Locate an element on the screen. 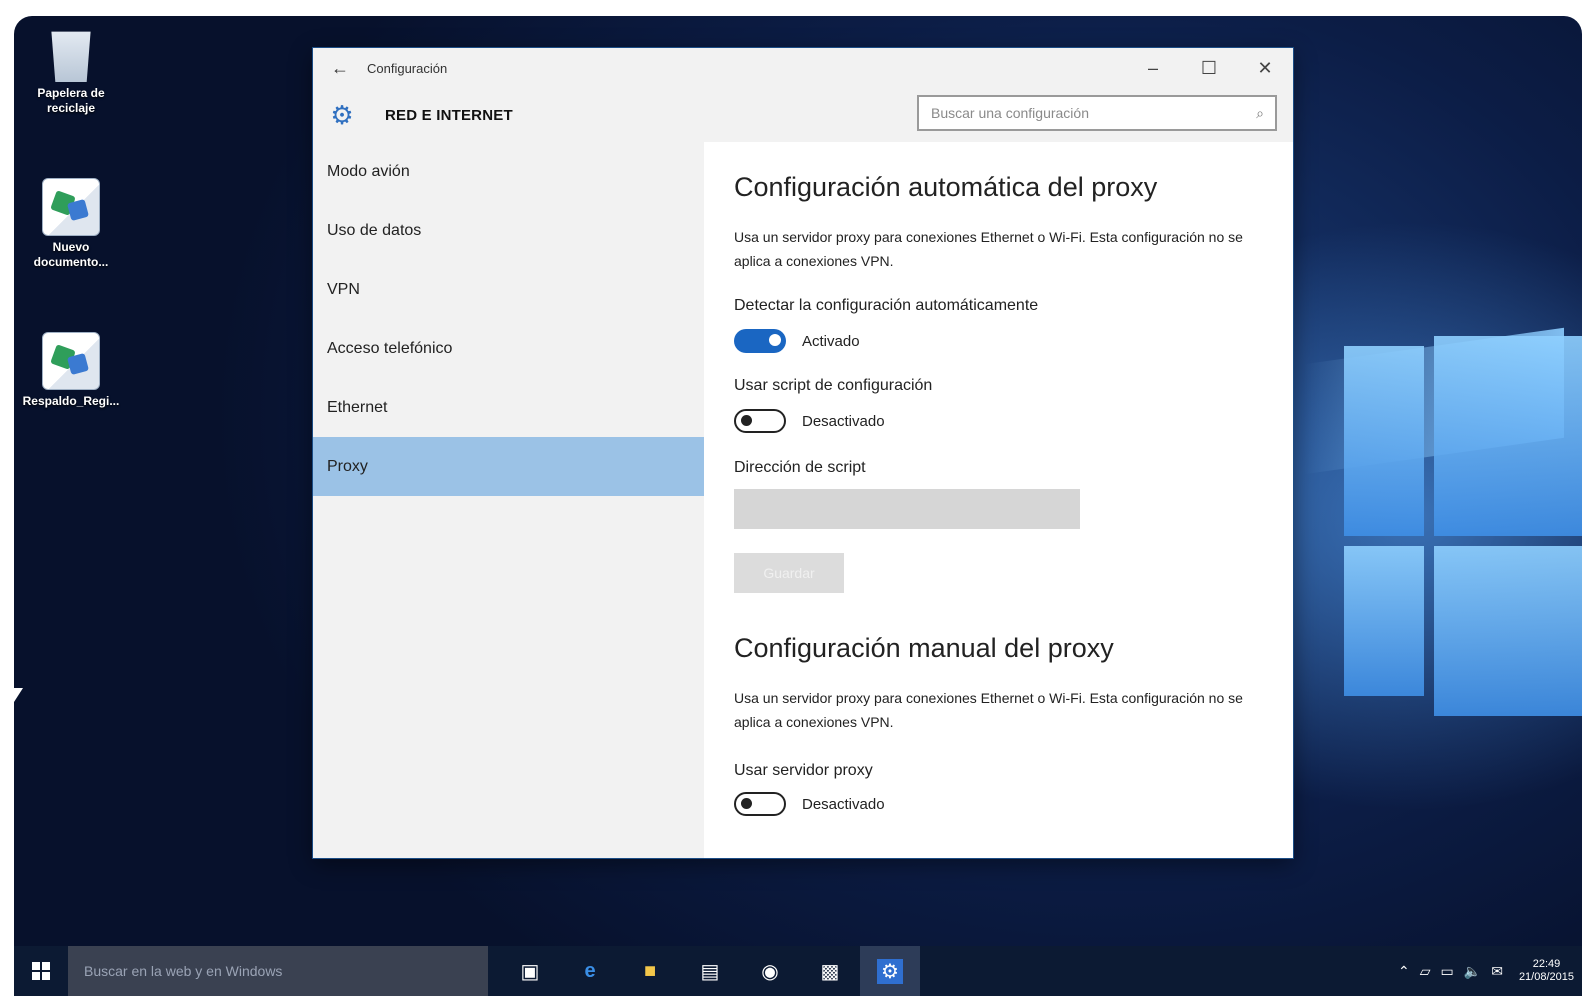  script-address-label: Dirección de script is located at coordinates (800, 467).